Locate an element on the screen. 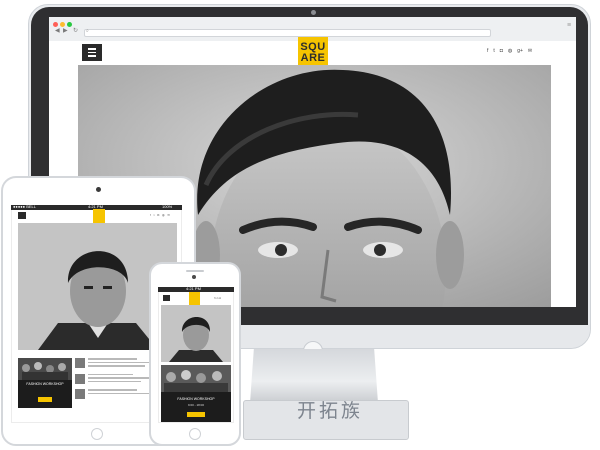 Image resolution: width=600 pixels, height=450 pixels. forward-arrow-icon: ▶ is located at coordinates (65, 30).